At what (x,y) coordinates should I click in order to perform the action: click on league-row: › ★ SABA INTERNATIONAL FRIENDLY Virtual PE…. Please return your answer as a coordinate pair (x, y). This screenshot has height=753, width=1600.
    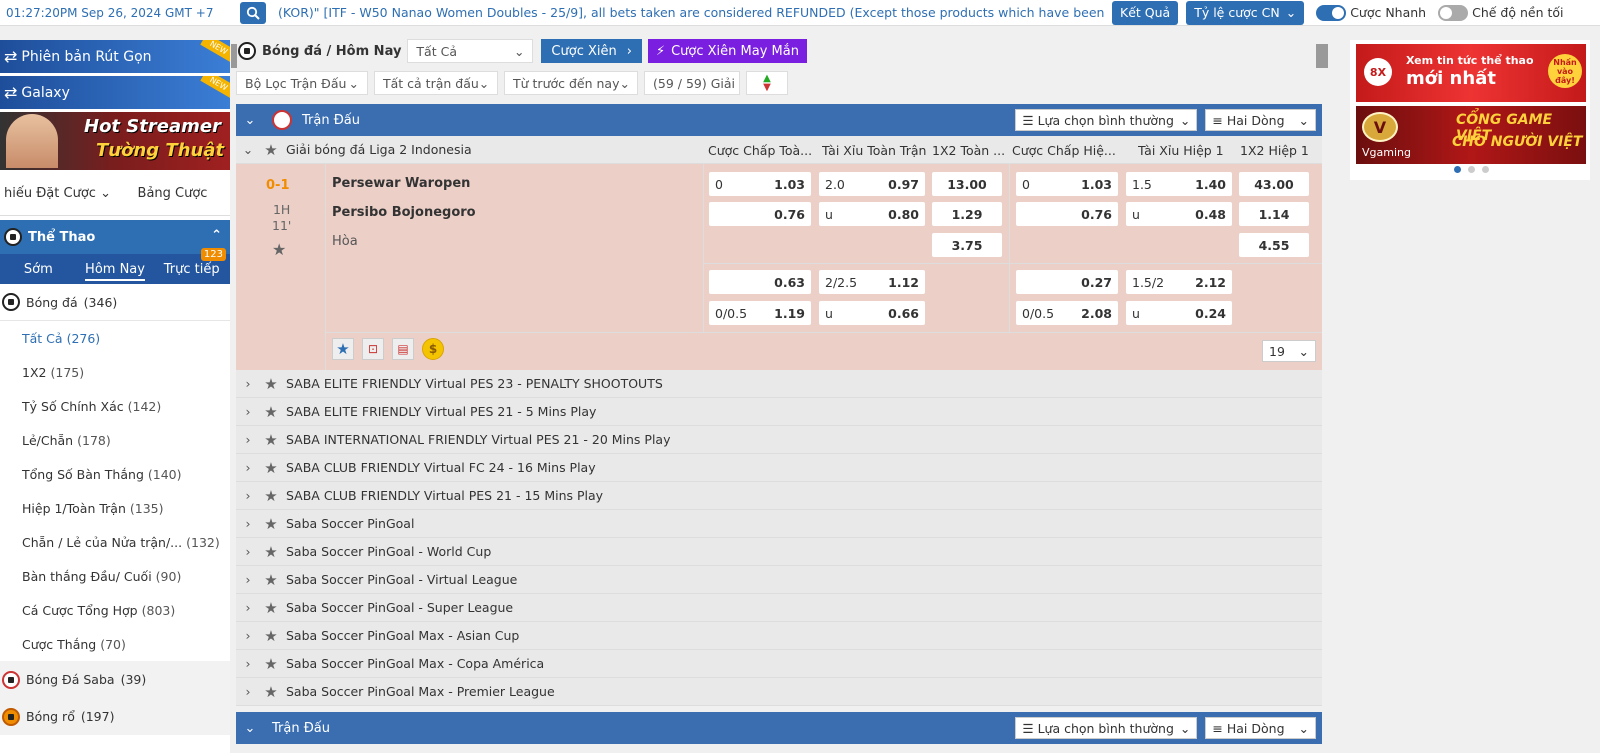
    Looking at the image, I should click on (779, 440).